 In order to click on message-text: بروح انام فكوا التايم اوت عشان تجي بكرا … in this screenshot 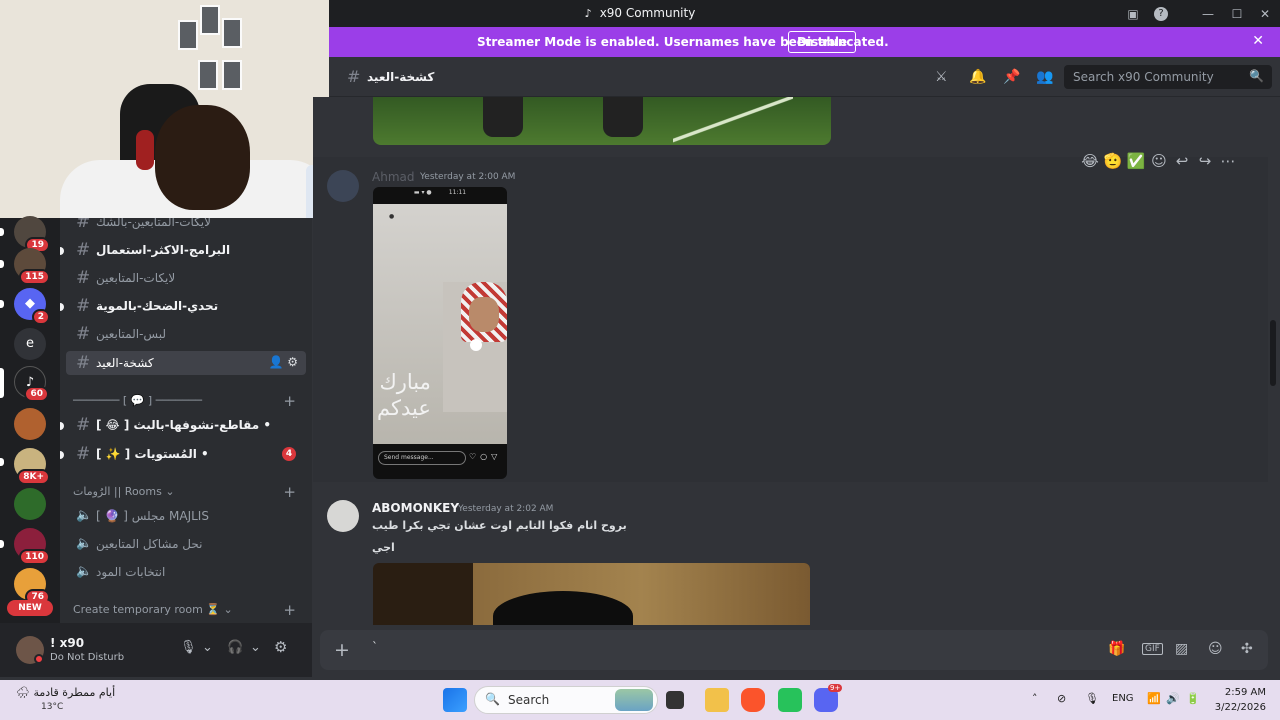, I will do `click(499, 525)`.